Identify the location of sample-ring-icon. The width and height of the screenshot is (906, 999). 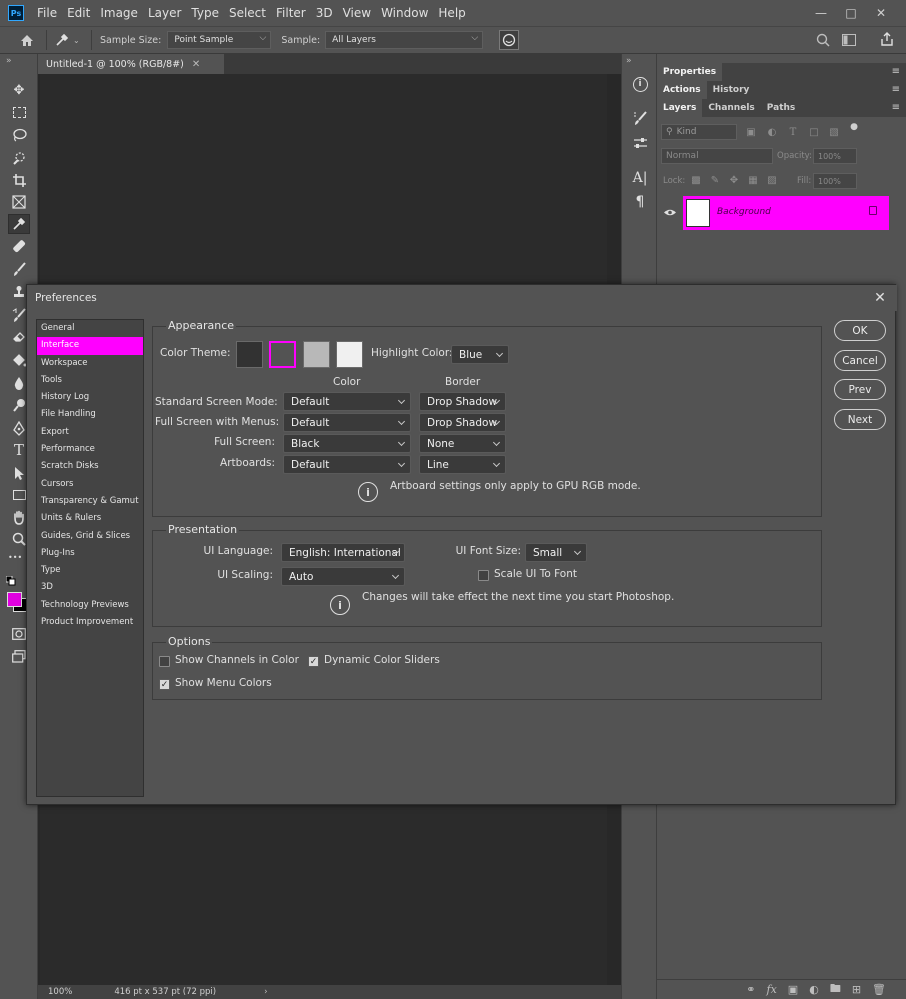
(509, 40).